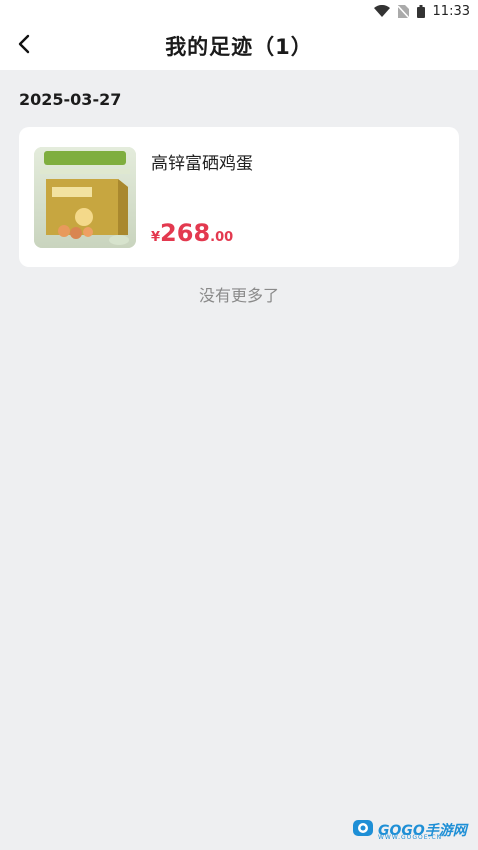 Image resolution: width=478 pixels, height=850 pixels. I want to click on page-title: 我的足迹（1）, so click(239, 47).